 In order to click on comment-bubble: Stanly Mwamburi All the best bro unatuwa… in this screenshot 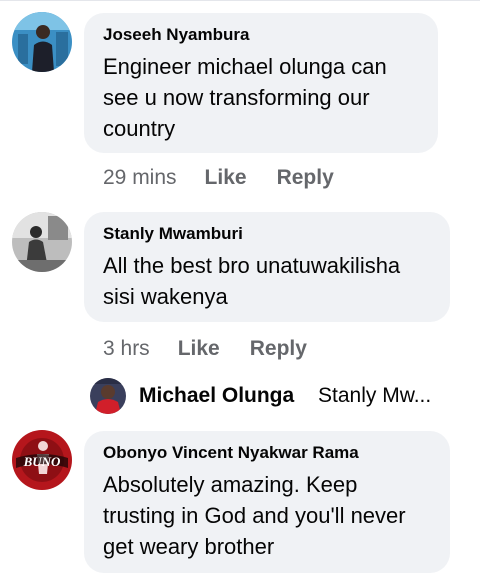, I will do `click(267, 267)`.